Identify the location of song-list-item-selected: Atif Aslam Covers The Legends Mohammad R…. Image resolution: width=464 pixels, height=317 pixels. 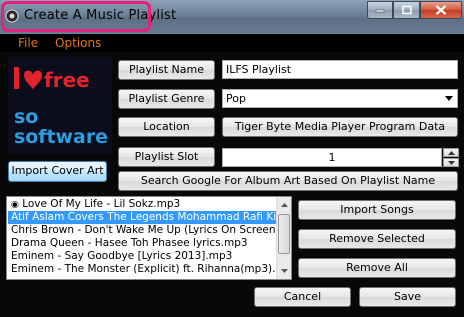
(143, 217).